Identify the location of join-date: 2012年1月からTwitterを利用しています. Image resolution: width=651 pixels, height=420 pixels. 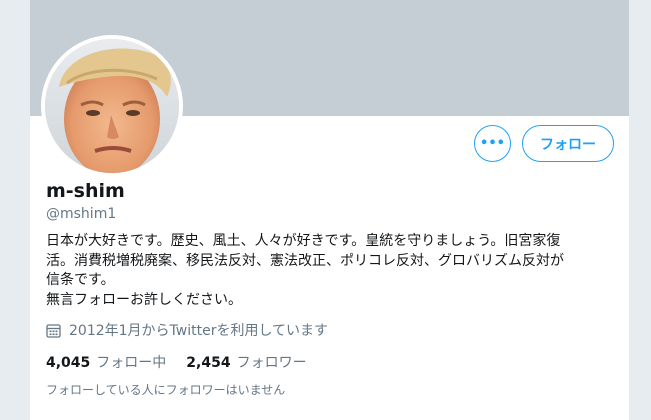
(187, 330).